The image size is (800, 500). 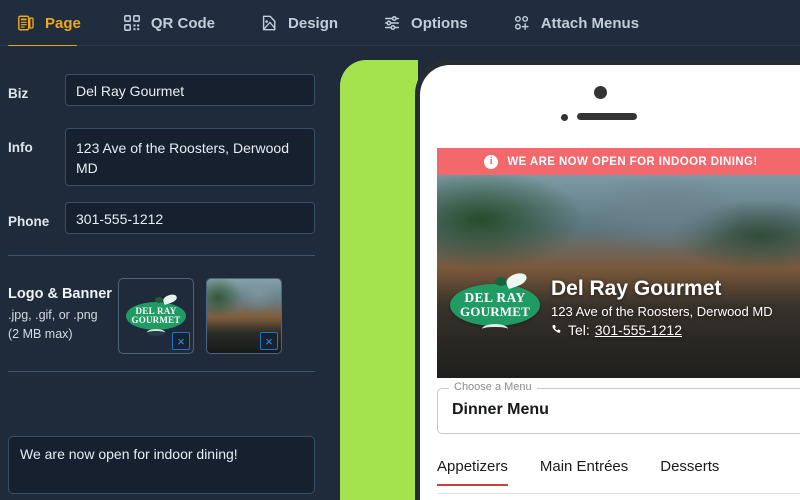 What do you see at coordinates (392, 23) in the screenshot?
I see `sliders-icon` at bounding box center [392, 23].